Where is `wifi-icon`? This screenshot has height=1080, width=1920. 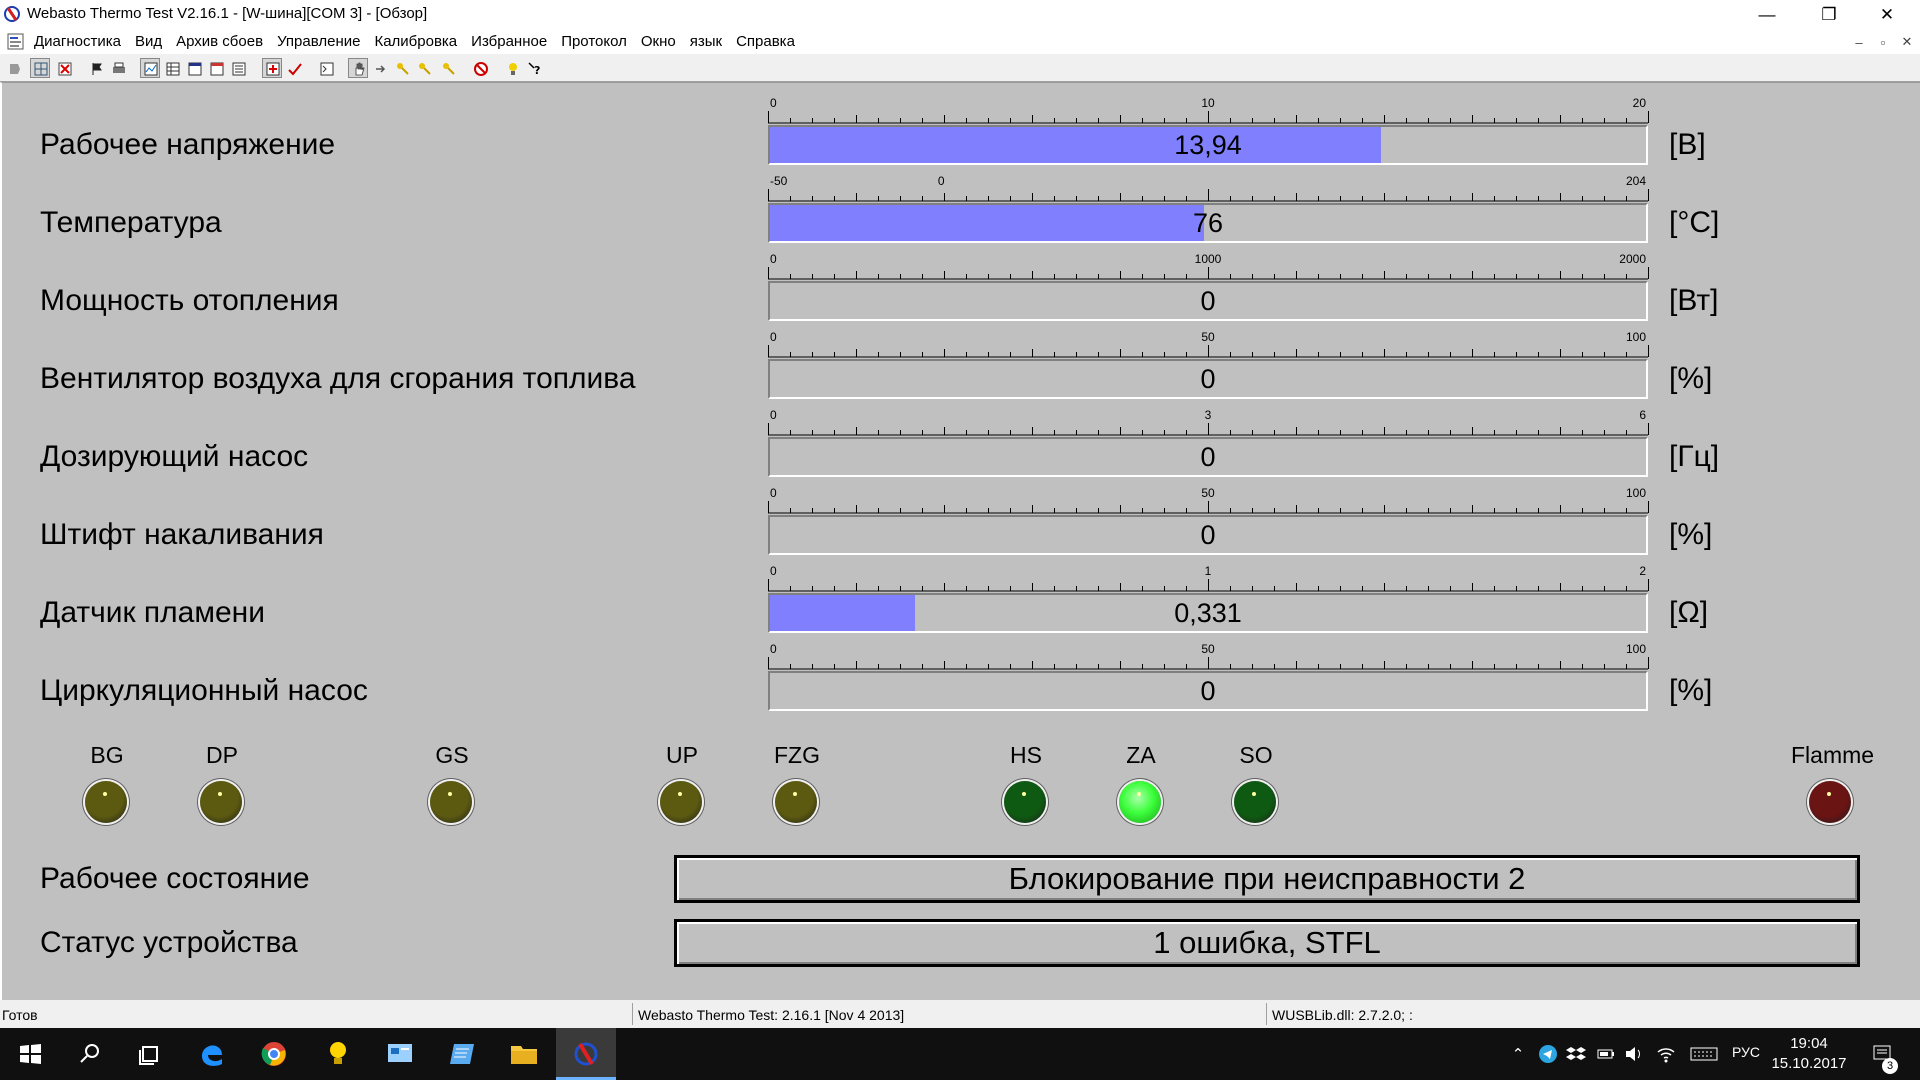
wifi-icon is located at coordinates (1666, 1054).